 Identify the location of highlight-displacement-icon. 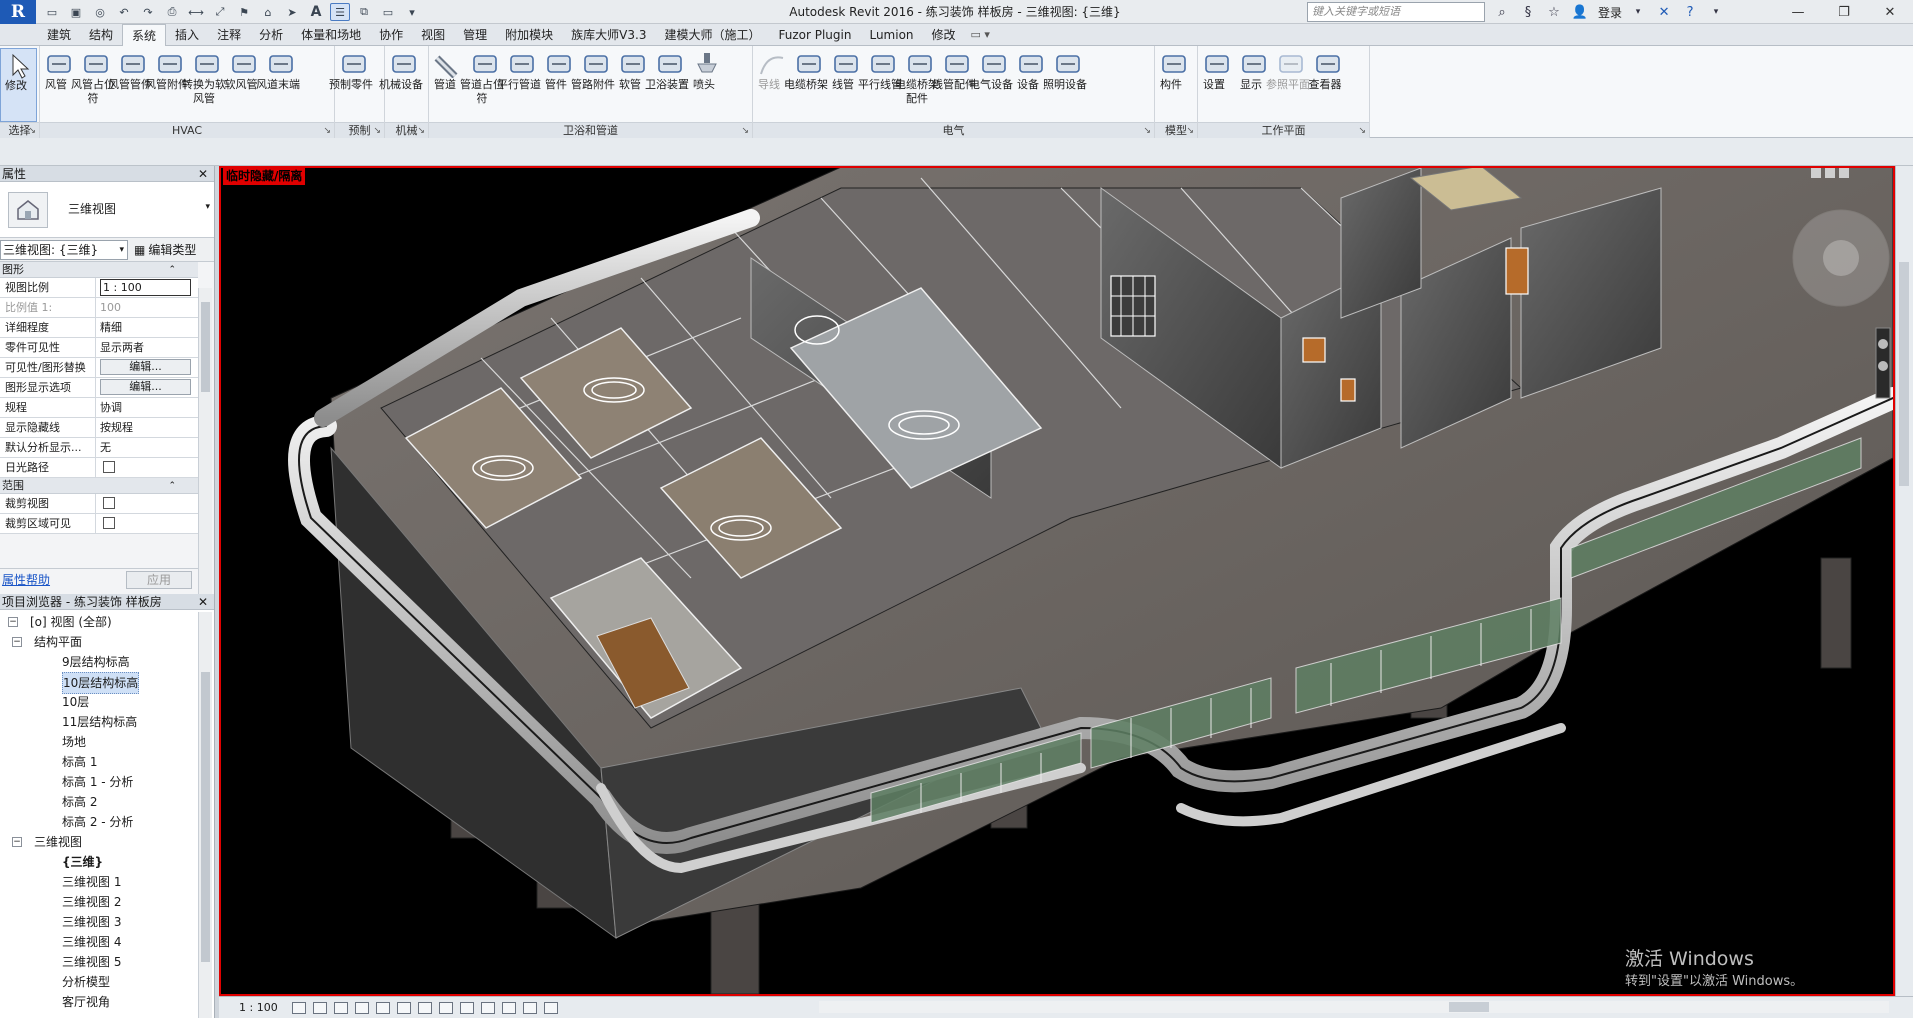
(529, 1007).